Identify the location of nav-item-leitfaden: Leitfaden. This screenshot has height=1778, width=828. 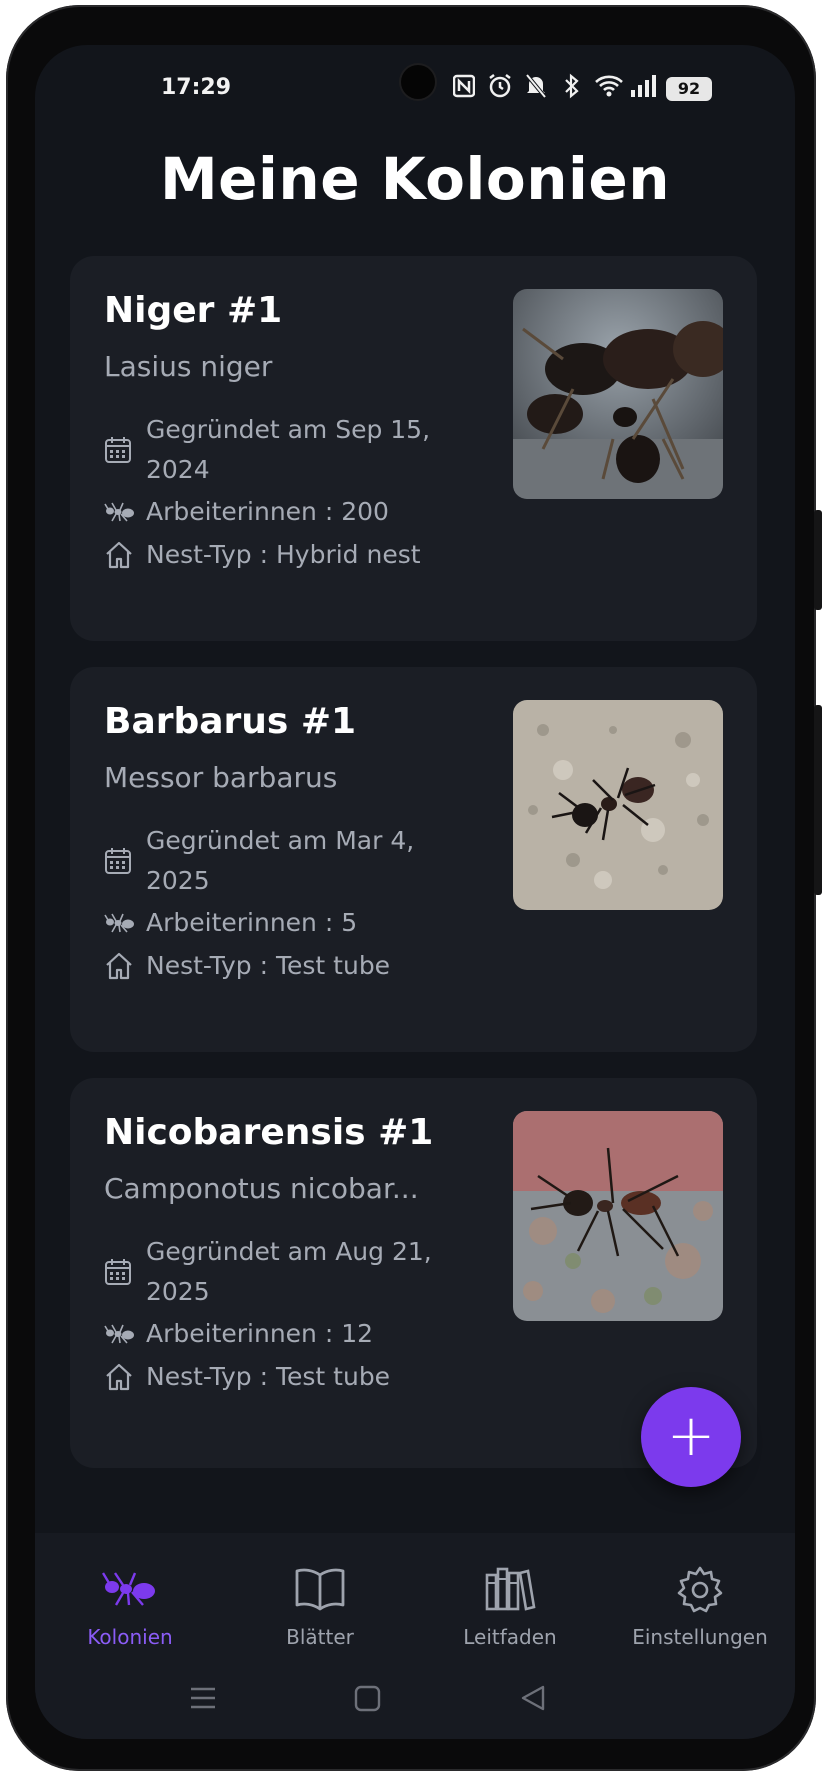
(510, 1604).